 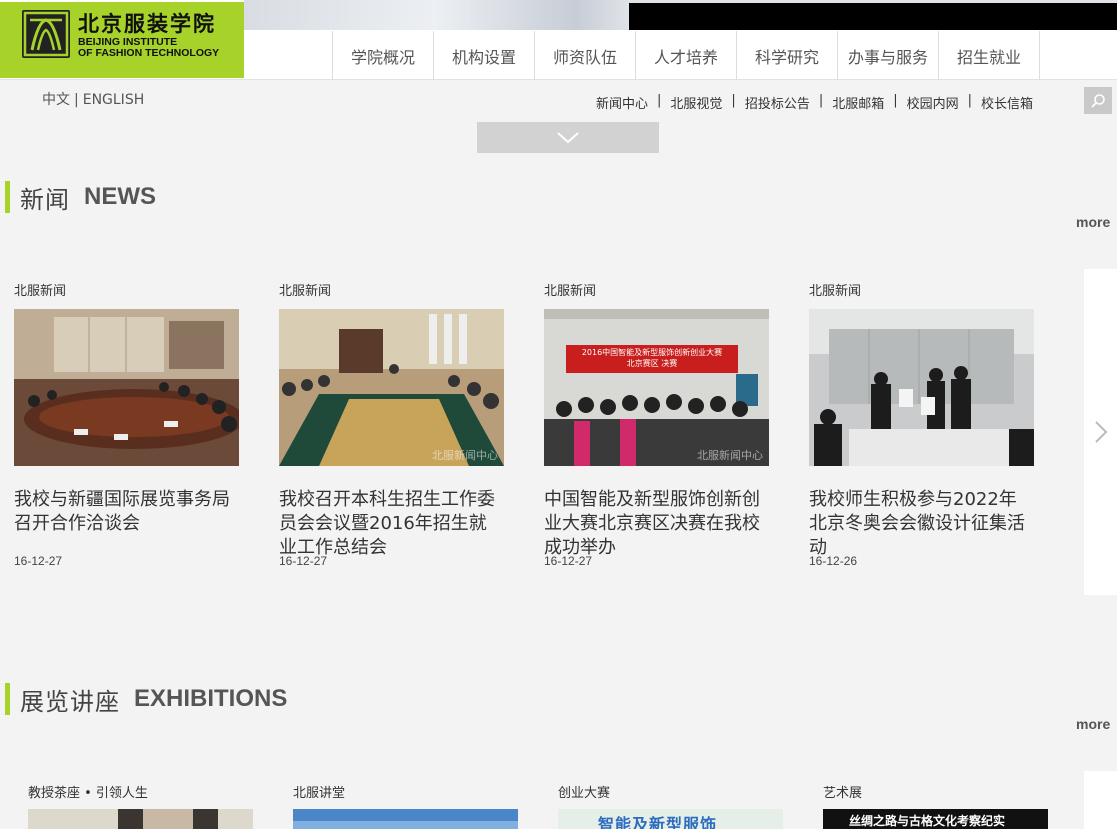 I want to click on news-slider-next-button, so click(x=1100, y=432).